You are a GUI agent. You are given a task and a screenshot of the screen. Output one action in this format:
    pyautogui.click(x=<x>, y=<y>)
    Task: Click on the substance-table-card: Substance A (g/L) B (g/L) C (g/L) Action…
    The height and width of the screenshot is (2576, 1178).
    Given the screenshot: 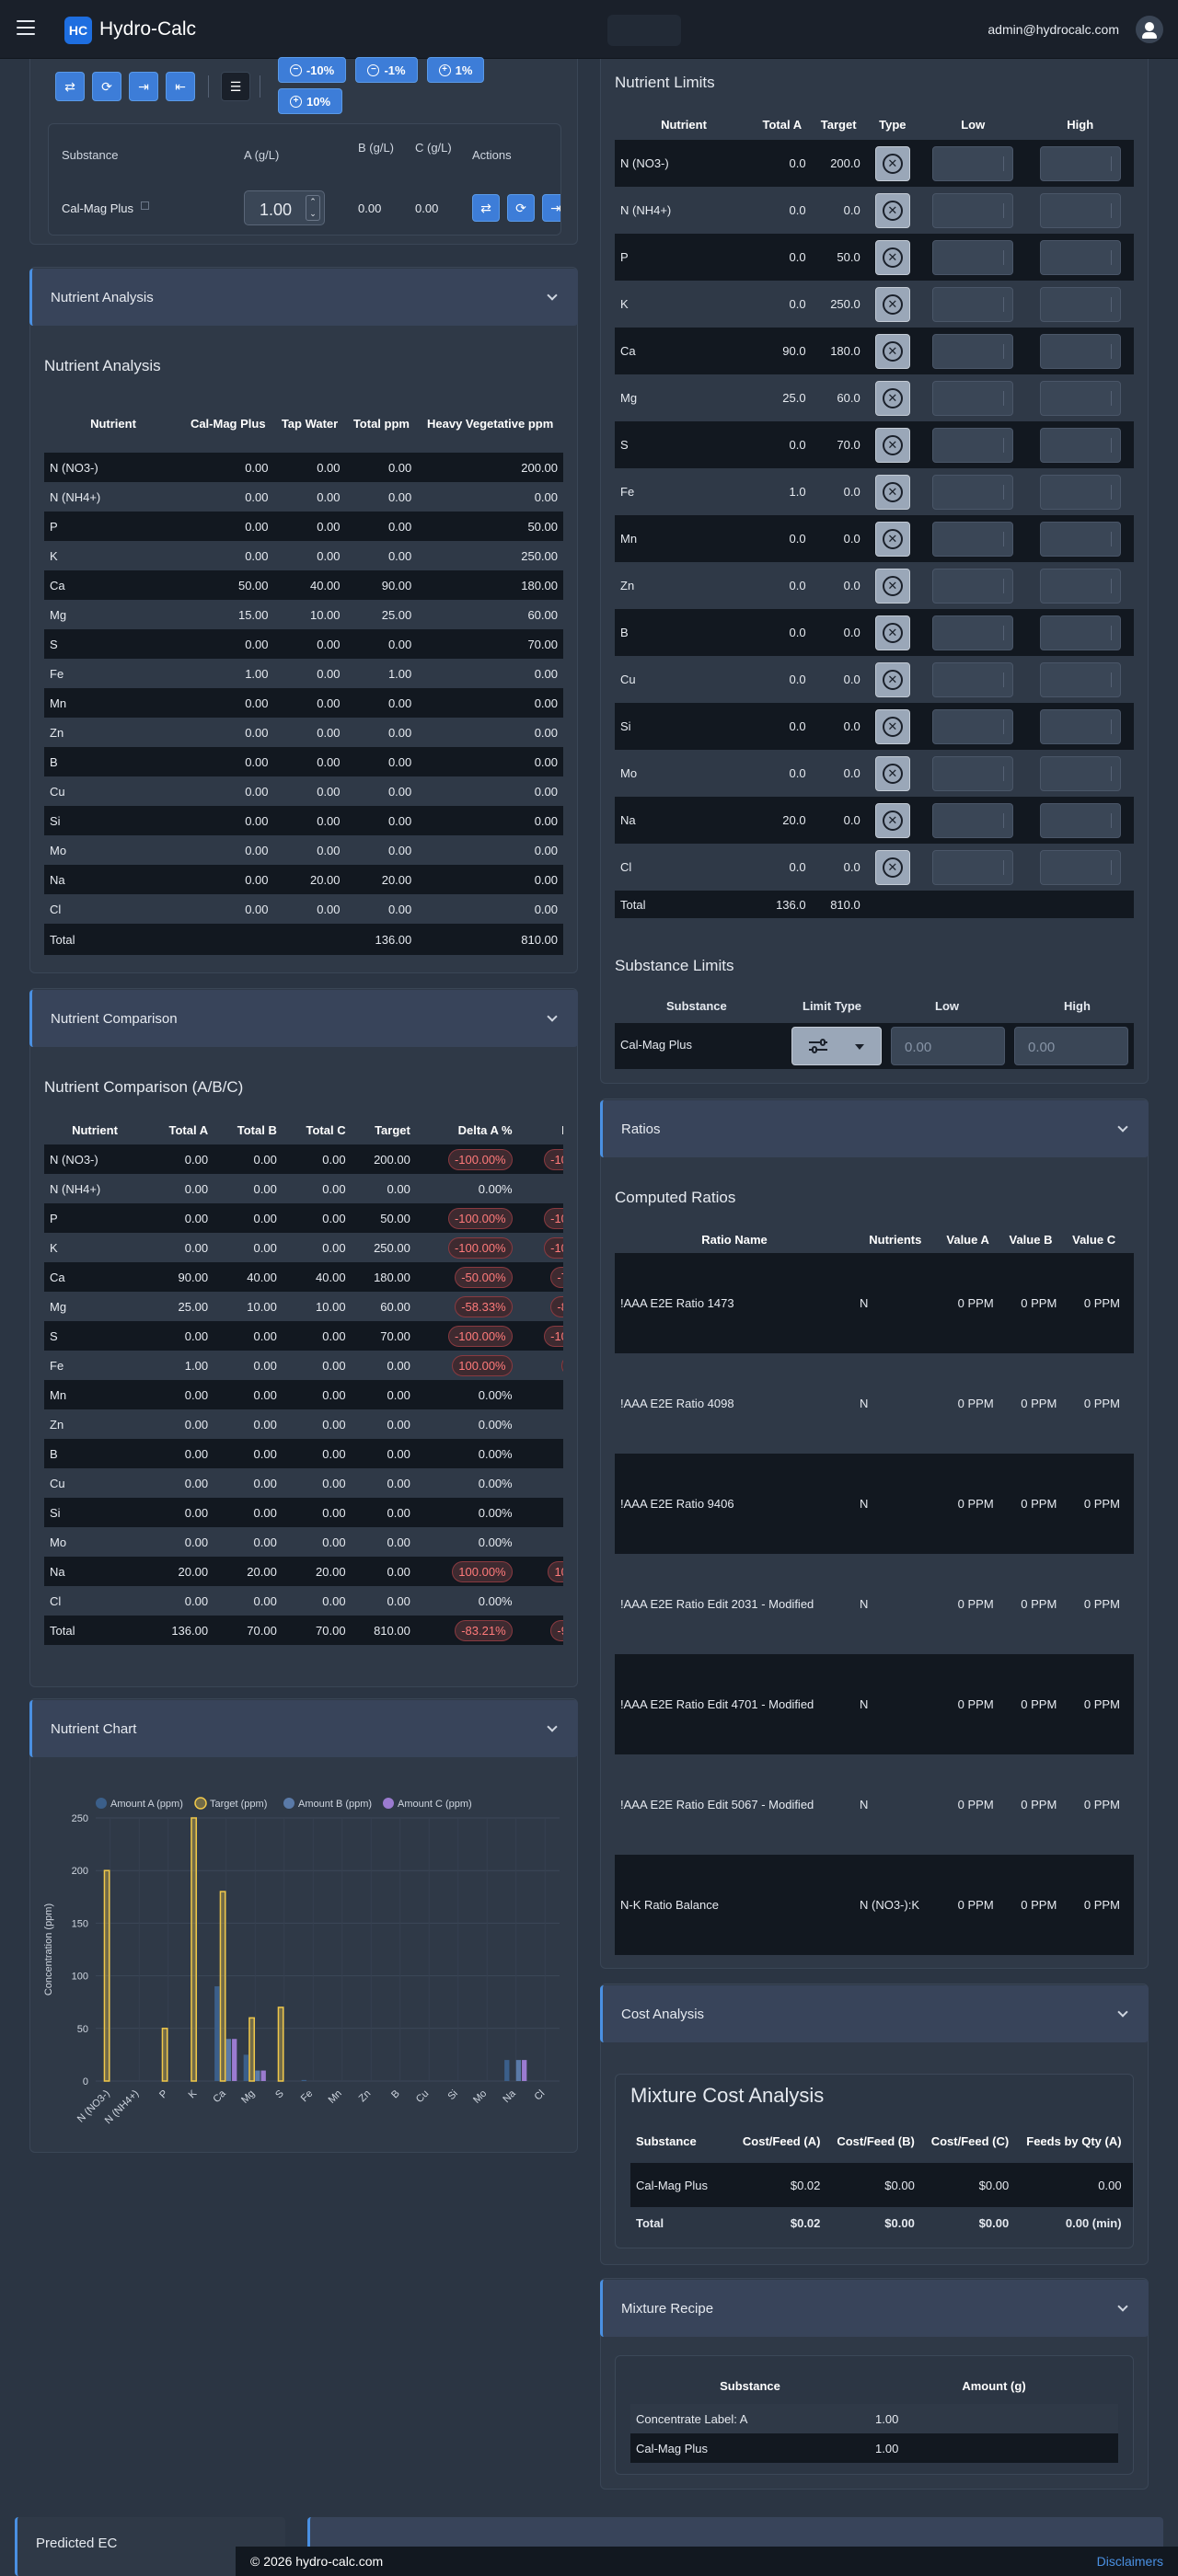 What is the action you would take?
    pyautogui.click(x=304, y=179)
    